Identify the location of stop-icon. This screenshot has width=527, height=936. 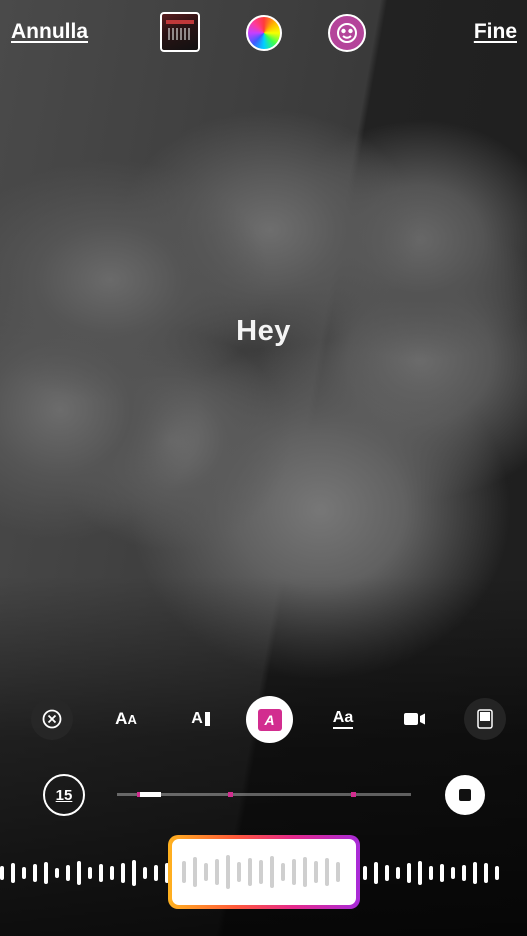
(465, 795).